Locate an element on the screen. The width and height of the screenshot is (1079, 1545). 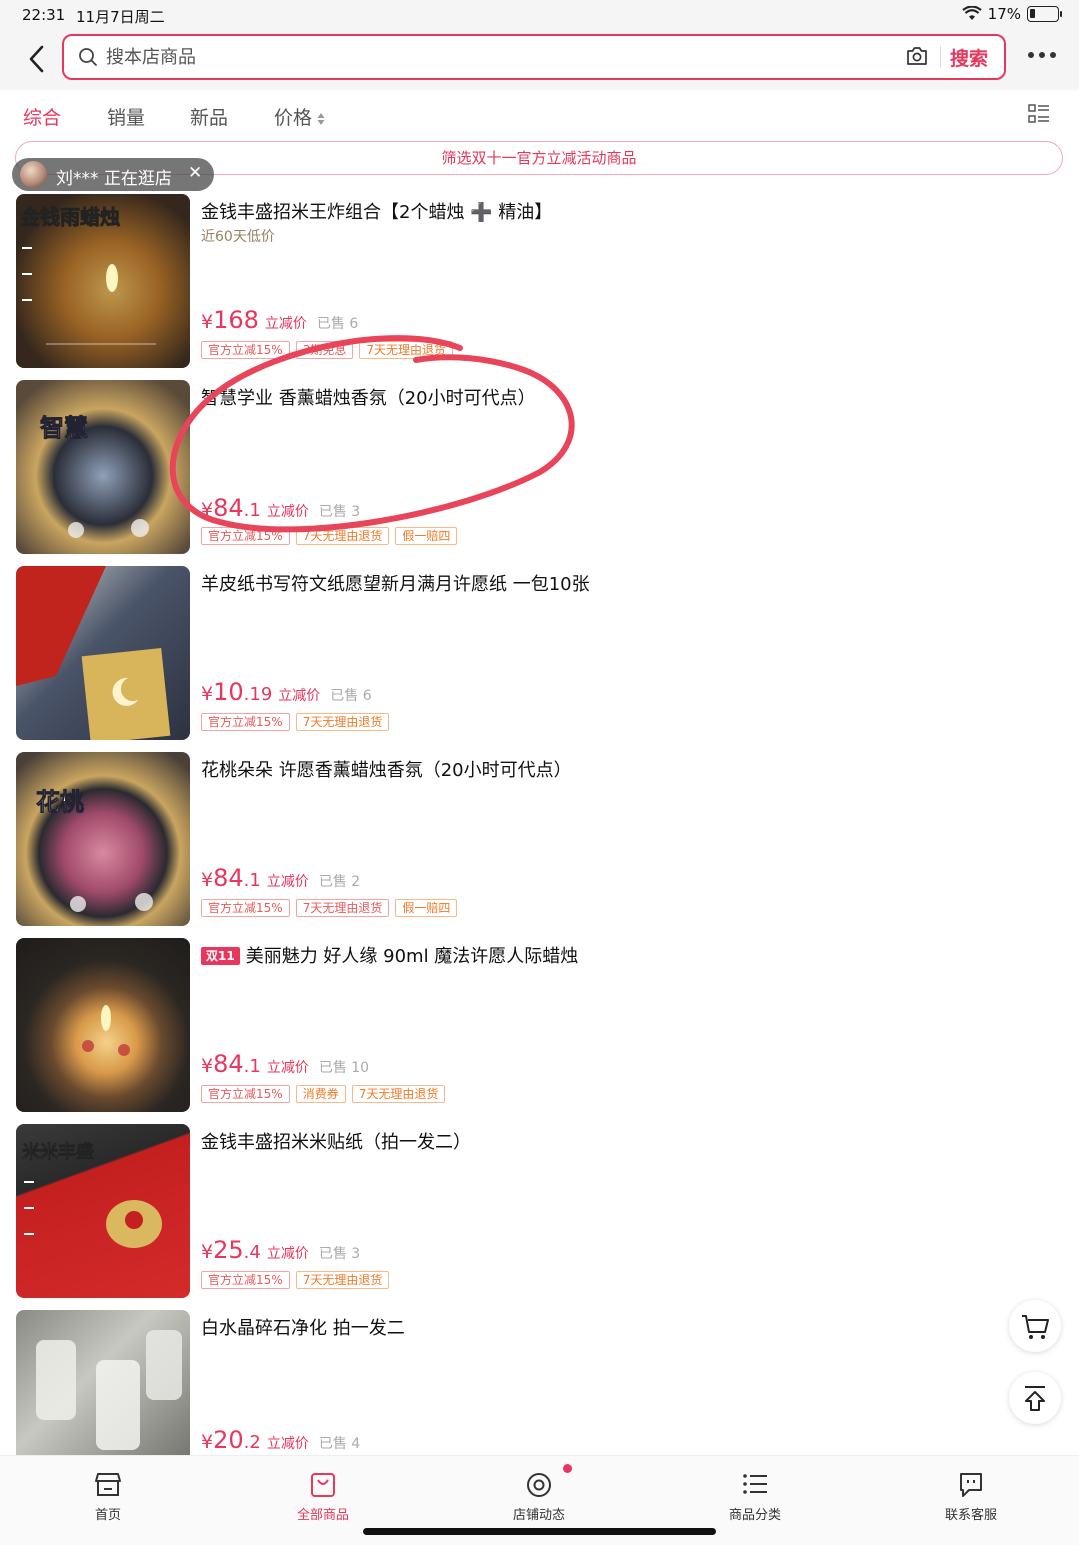
product-image: 金钱雨蜡烛 is located at coordinates (103, 281).